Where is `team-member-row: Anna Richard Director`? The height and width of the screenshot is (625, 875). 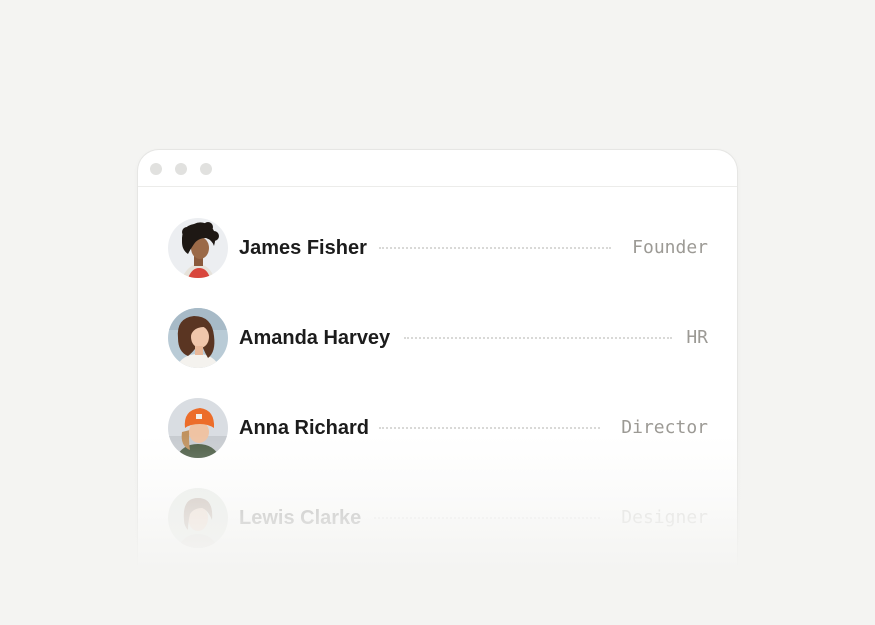
team-member-row: Anna Richard Director is located at coordinates (438, 428).